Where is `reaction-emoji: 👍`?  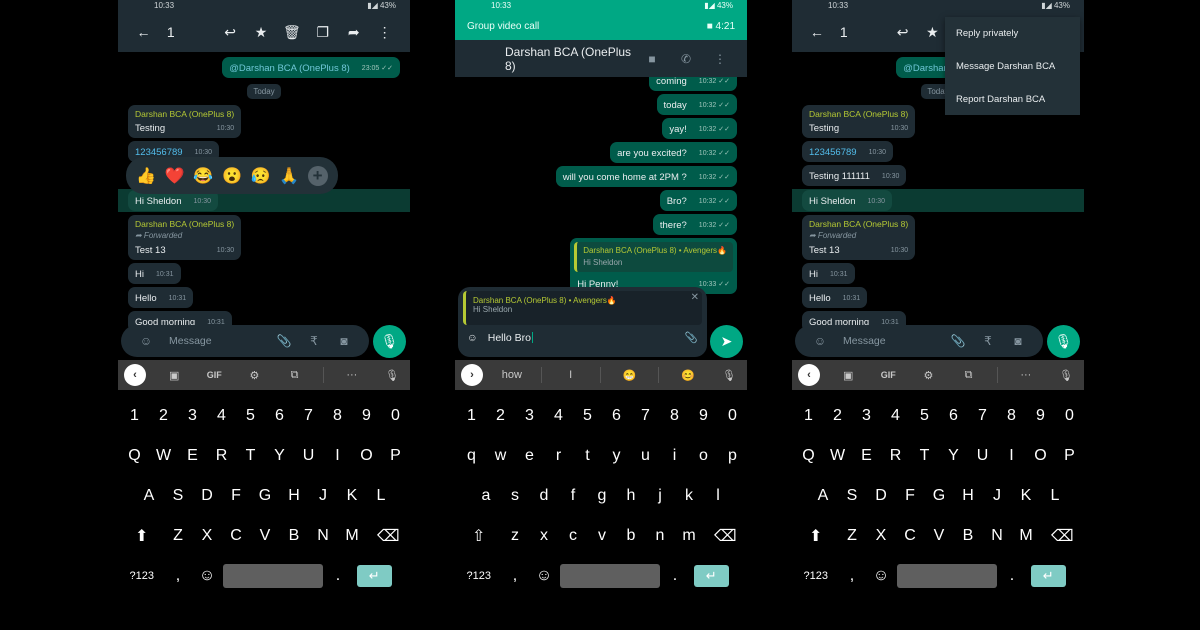 reaction-emoji: 👍 is located at coordinates (146, 176).